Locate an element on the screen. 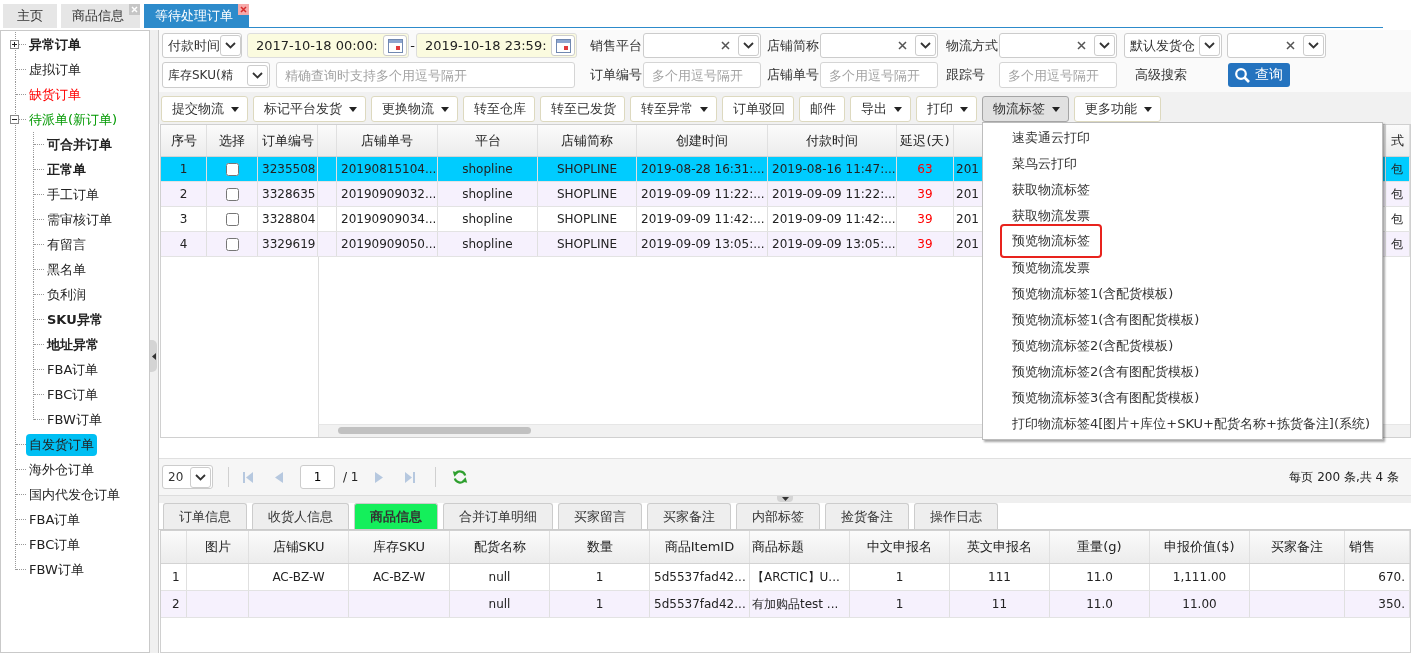  plus-icon is located at coordinates (14, 44).